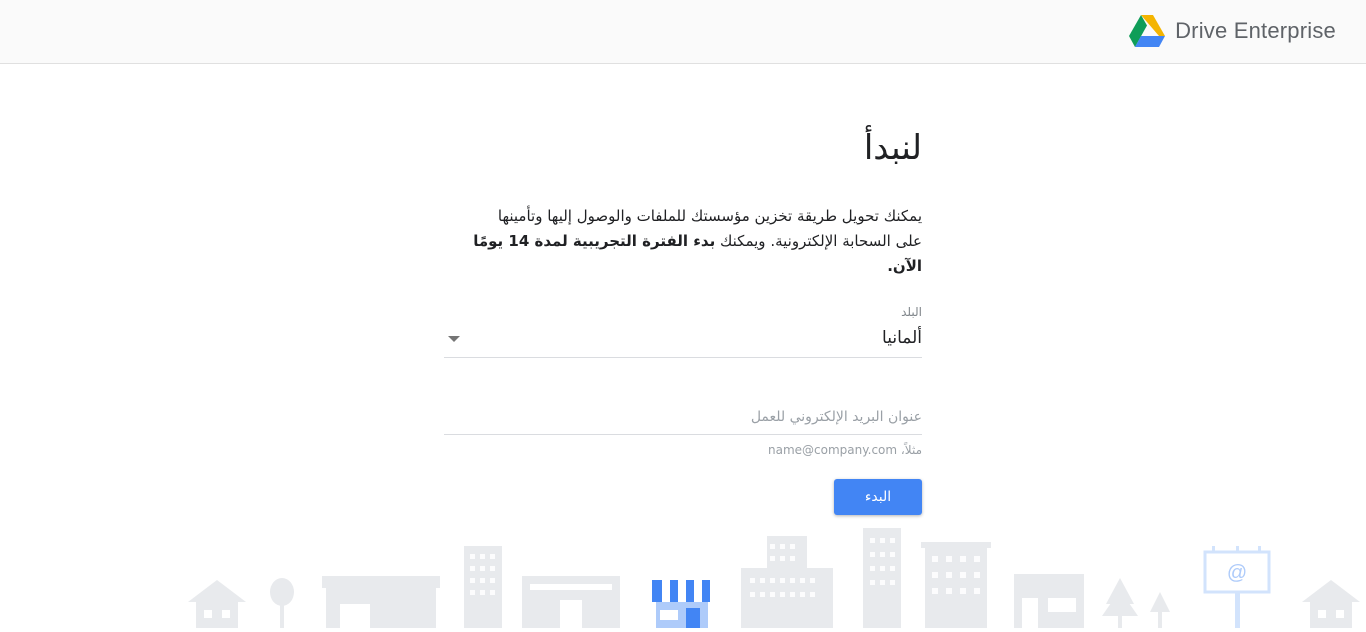 This screenshot has height=632, width=1366. I want to click on country-selected-value: ألمانيا, so click(902, 338).